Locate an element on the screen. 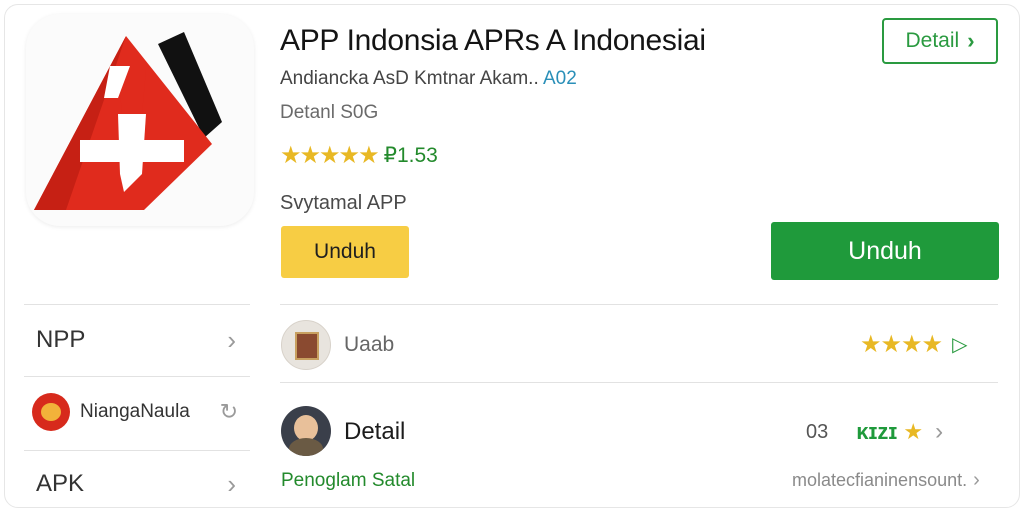 This screenshot has height=512, width=1024. developer-line: Andiancka AsD Kmtnar Akam.. A02 is located at coordinates (428, 79).